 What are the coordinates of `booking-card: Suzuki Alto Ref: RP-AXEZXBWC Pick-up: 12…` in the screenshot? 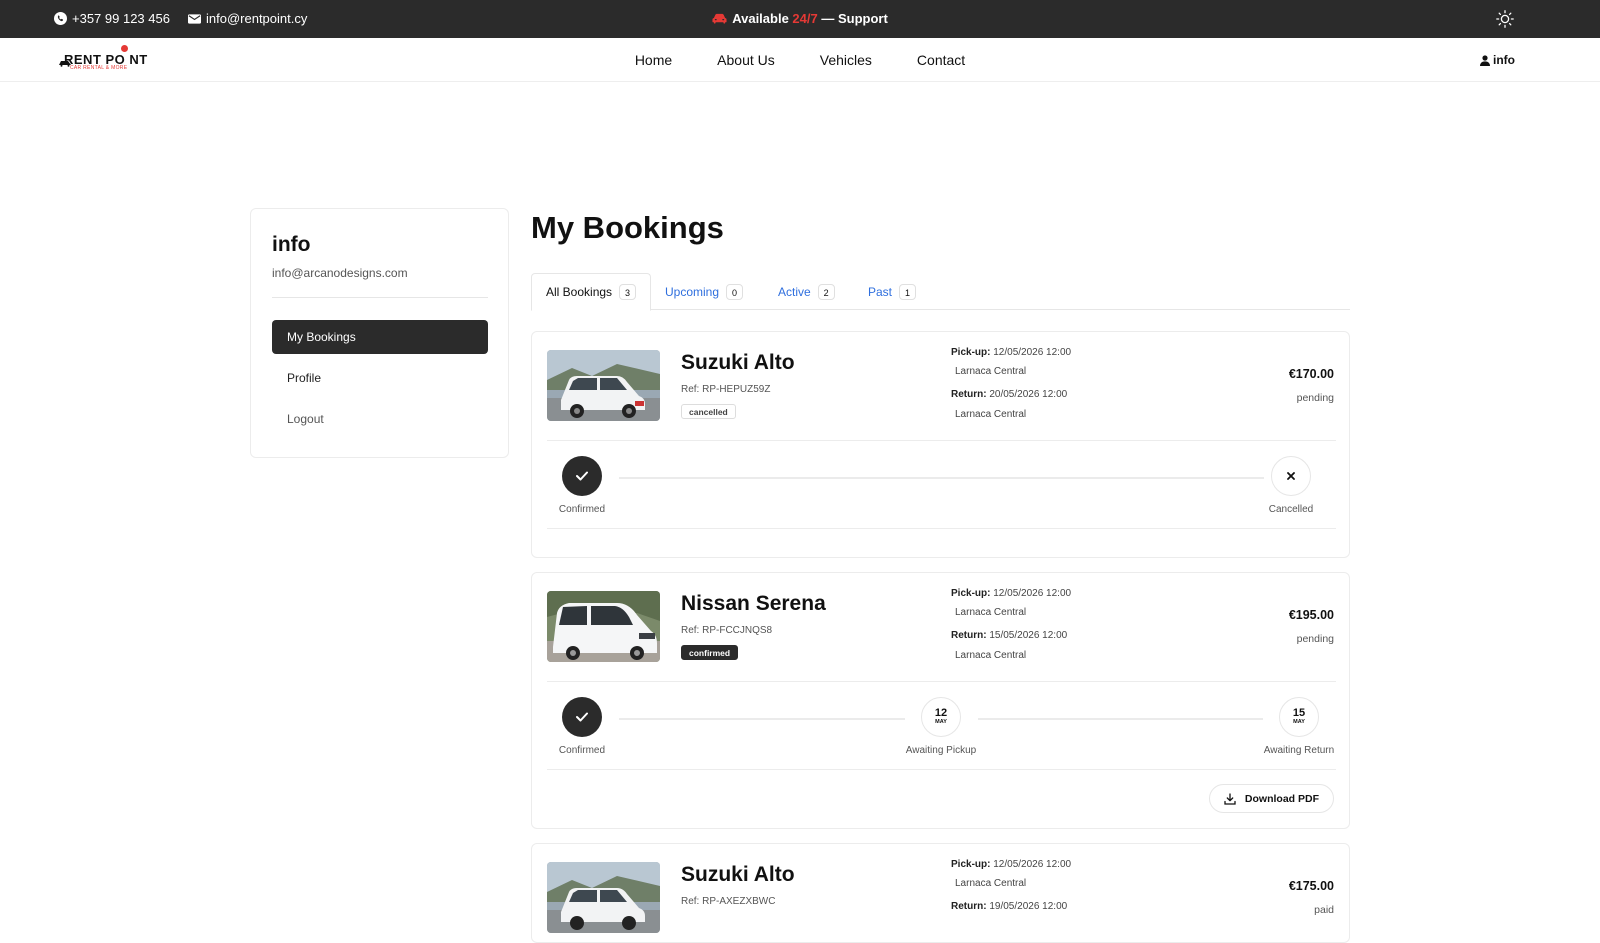 It's located at (940, 893).